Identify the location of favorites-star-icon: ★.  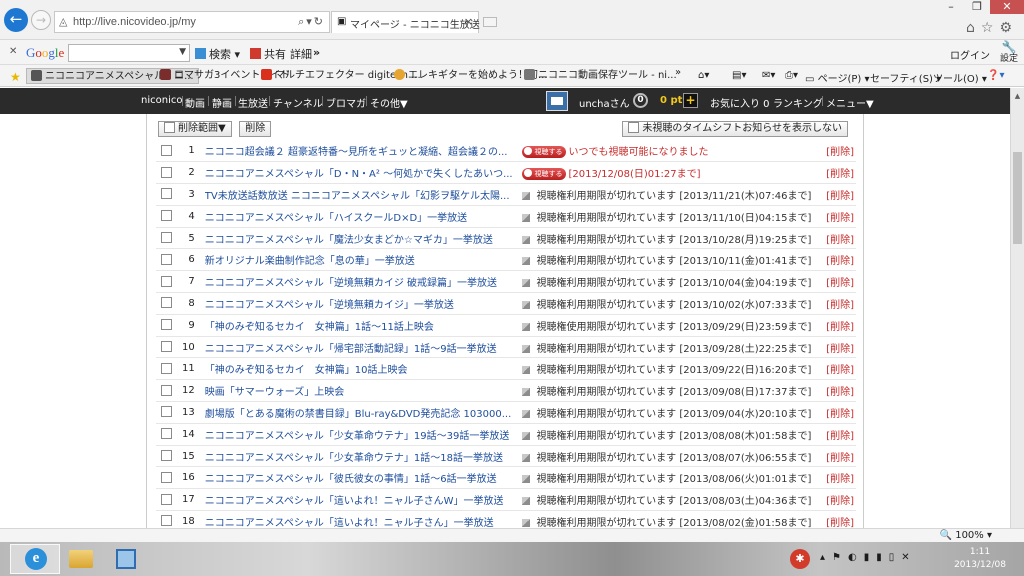
(15, 77).